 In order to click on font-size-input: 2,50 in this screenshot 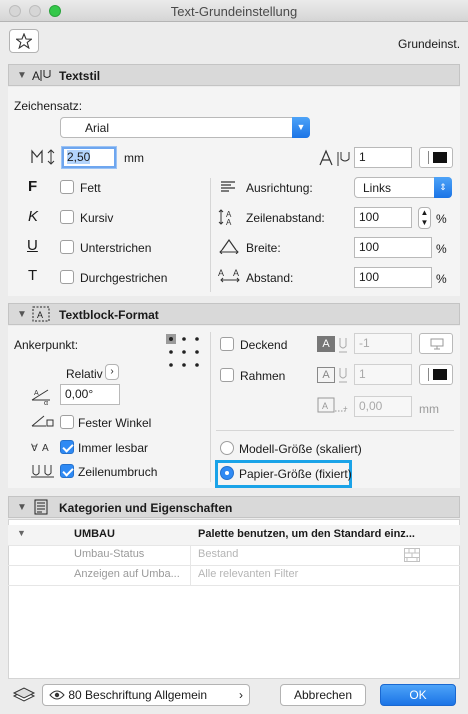, I will do `click(89, 157)`.